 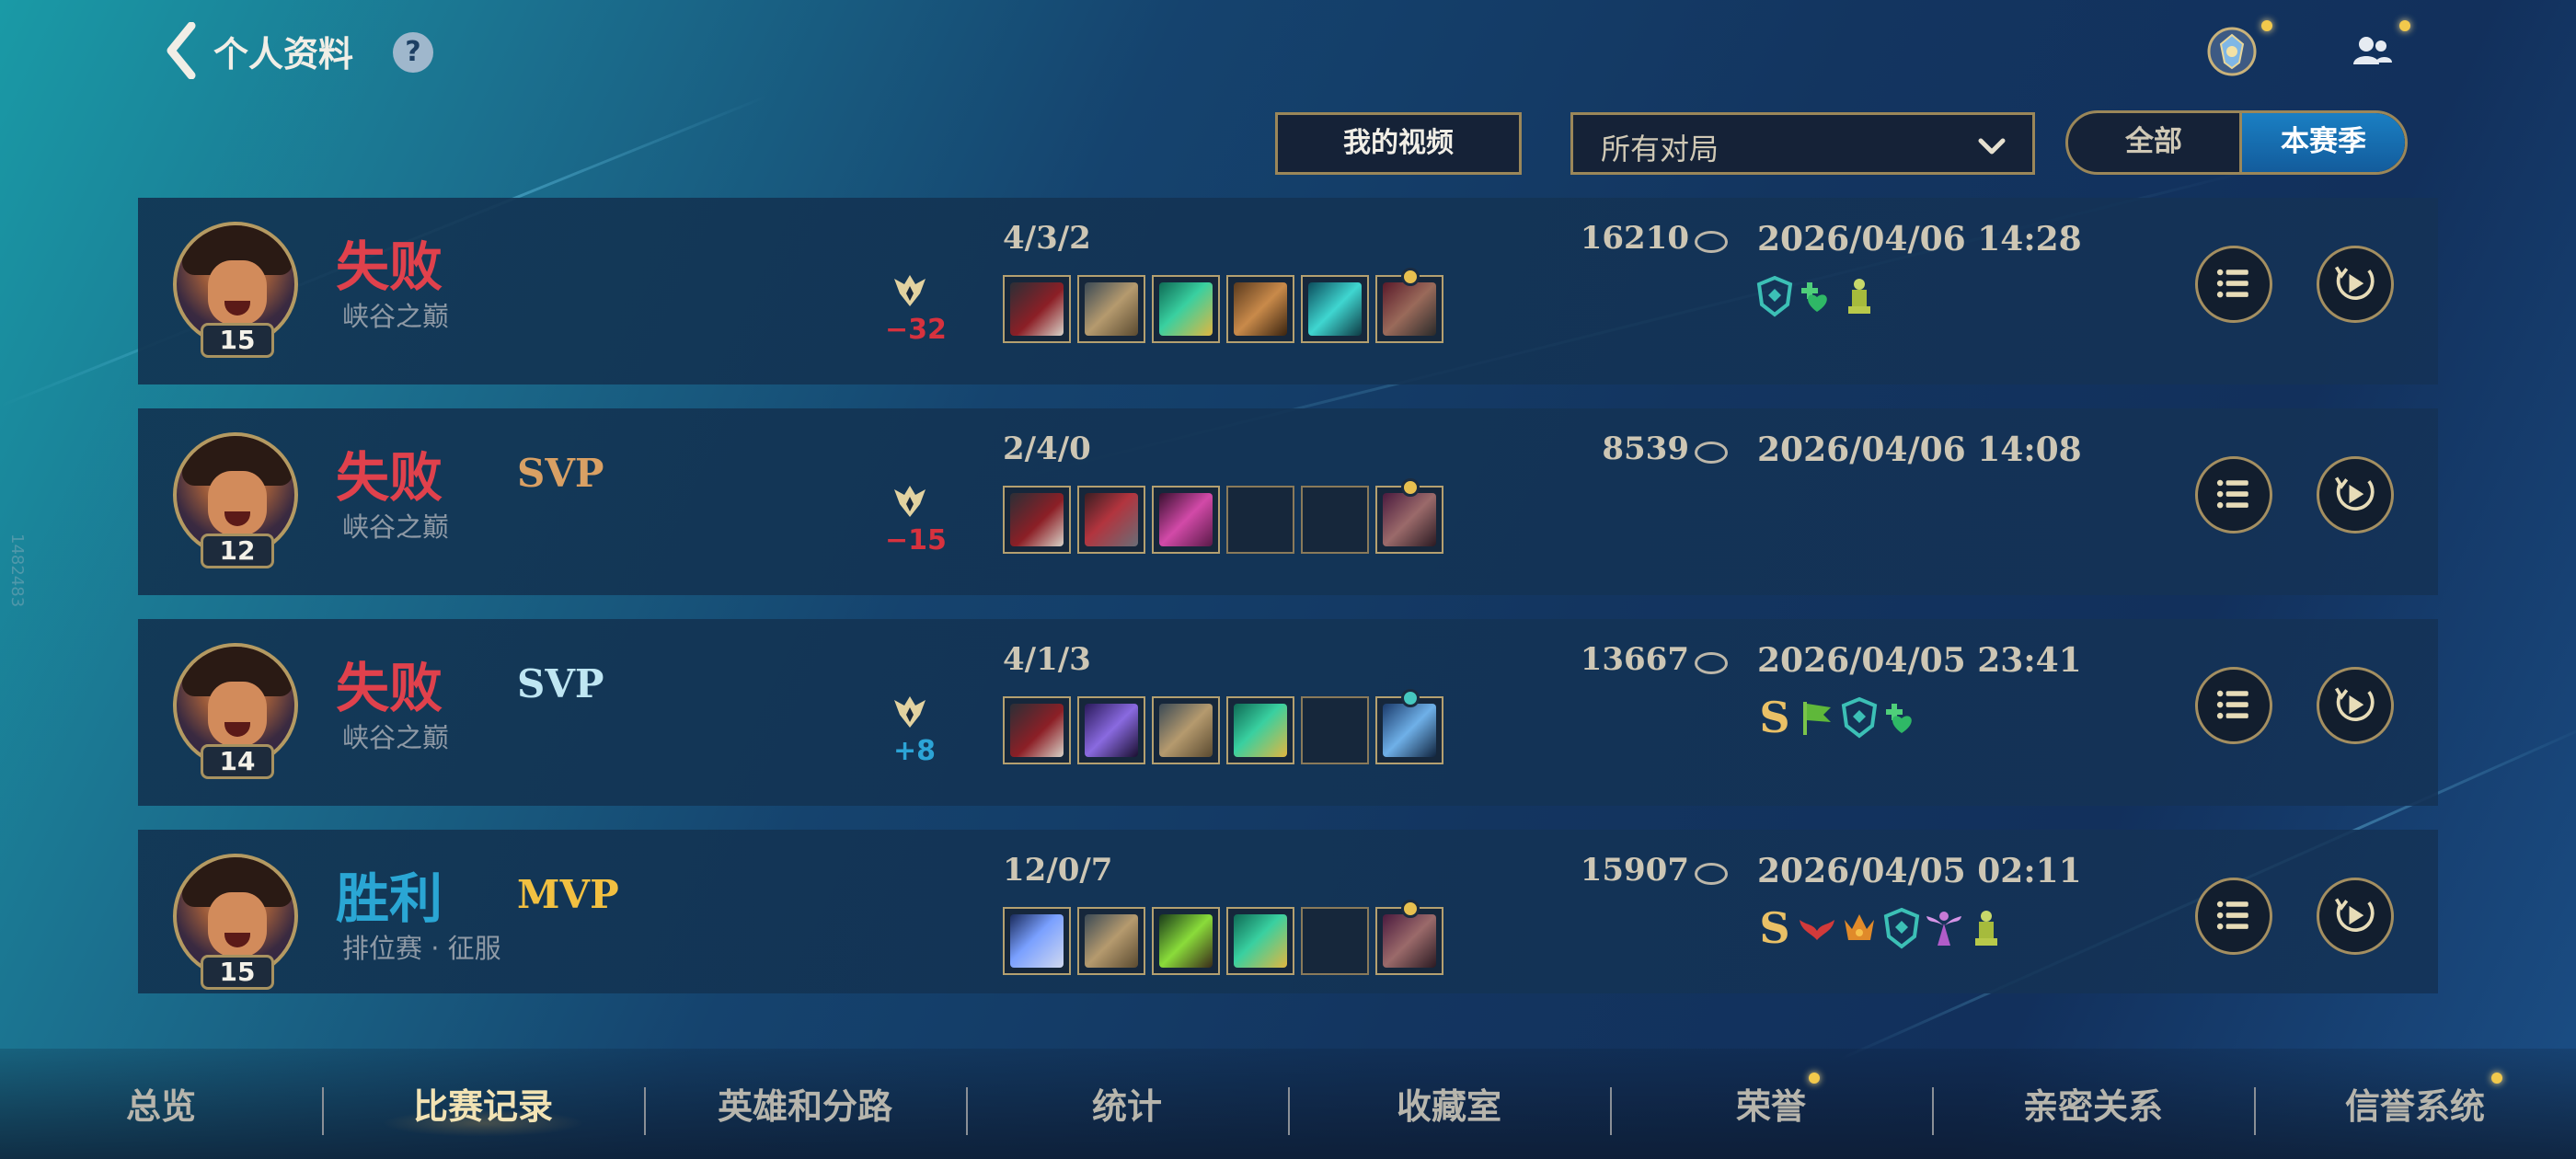 What do you see at coordinates (1260, 309) in the screenshot?
I see `item-slot-bronze-armor` at bounding box center [1260, 309].